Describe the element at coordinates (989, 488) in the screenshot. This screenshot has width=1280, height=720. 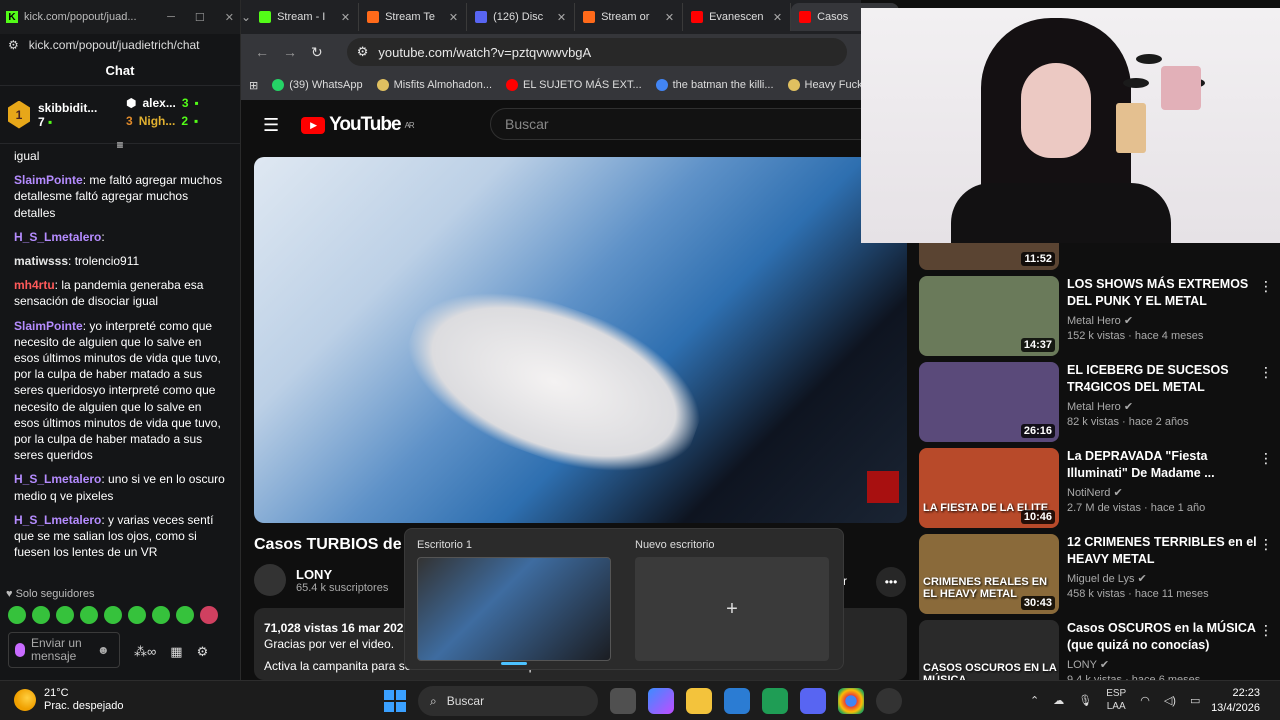
I see `video-thumbnail: LA FIESTA DE LA ELITE 10:46` at that location.